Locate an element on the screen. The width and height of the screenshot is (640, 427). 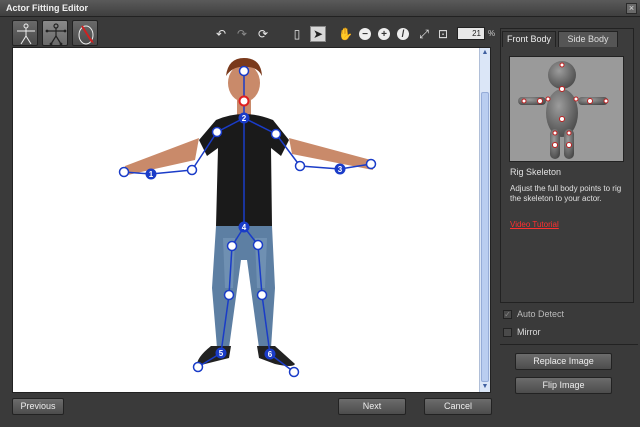
skeleton-joint-number: 4 is located at coordinates (244, 227).